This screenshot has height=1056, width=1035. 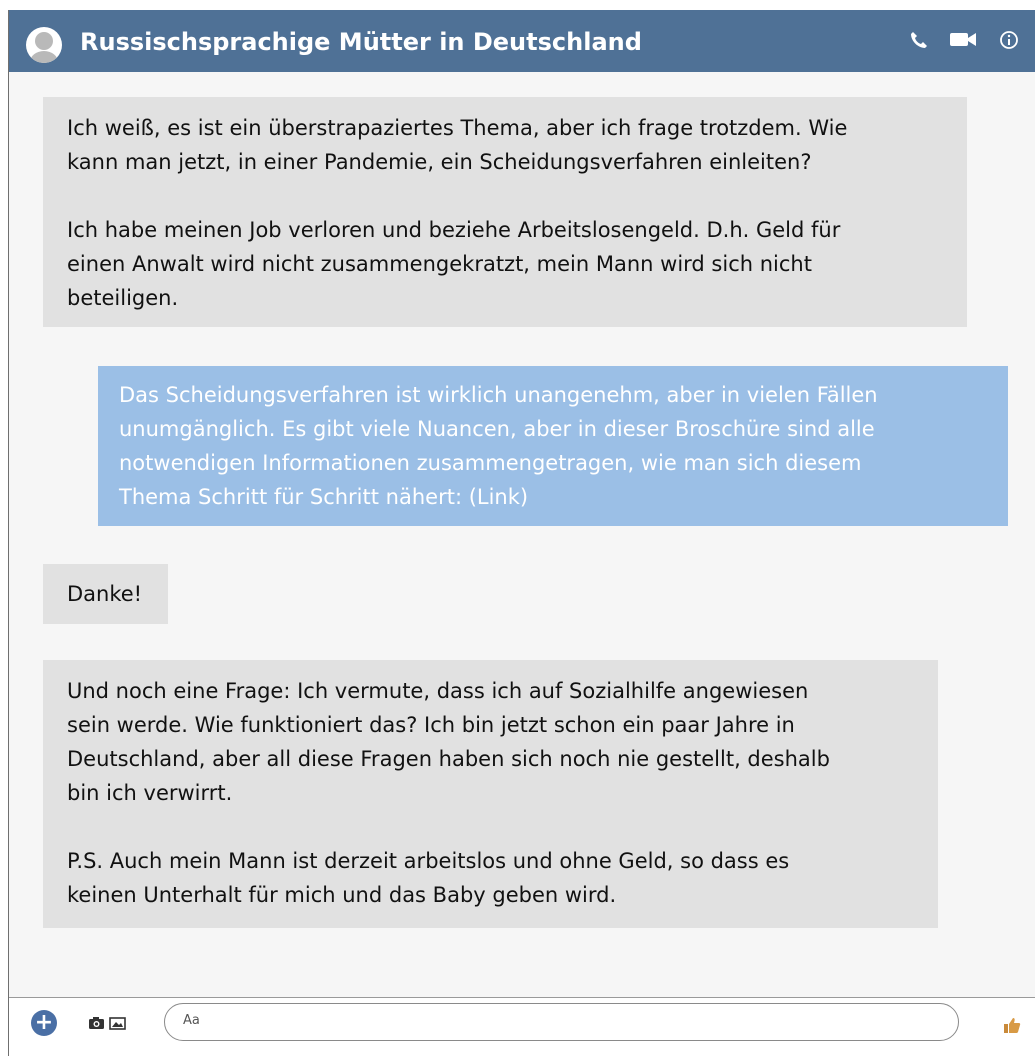 I want to click on plus-icon: +, so click(x=44, y=1023).